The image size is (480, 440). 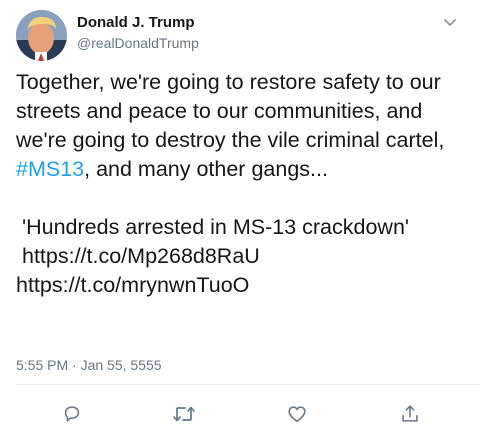 I want to click on avatar-image, so click(x=41, y=35).